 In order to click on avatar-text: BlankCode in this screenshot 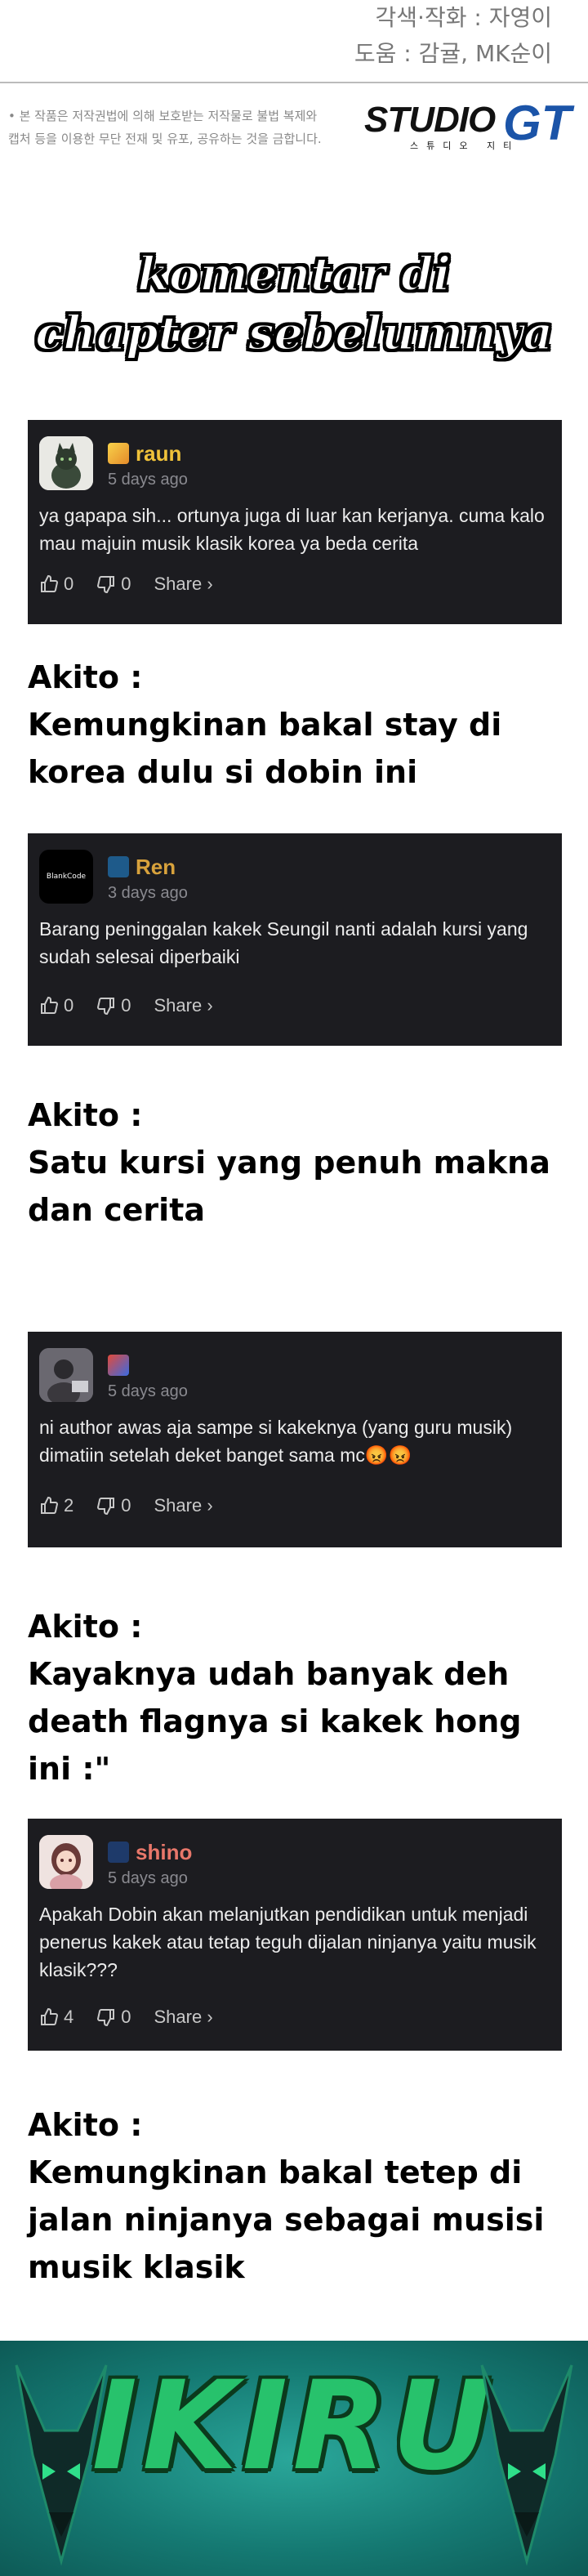, I will do `click(66, 877)`.